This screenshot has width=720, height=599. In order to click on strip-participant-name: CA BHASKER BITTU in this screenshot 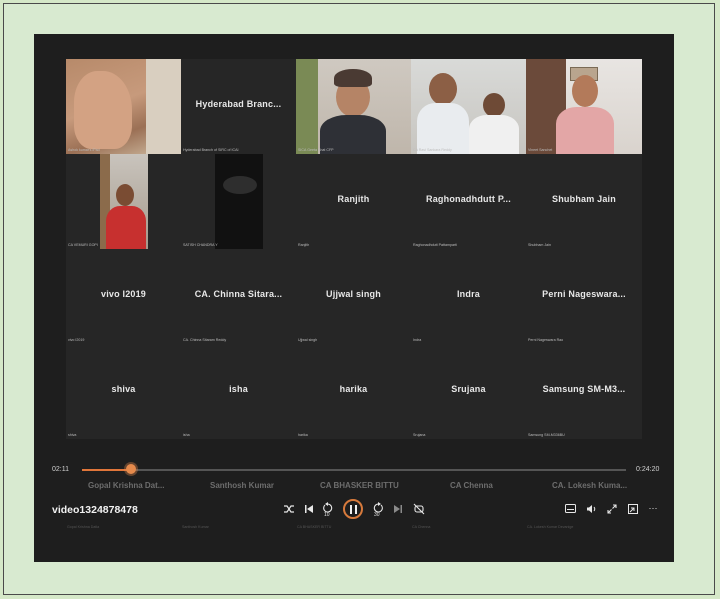, I will do `click(359, 485)`.